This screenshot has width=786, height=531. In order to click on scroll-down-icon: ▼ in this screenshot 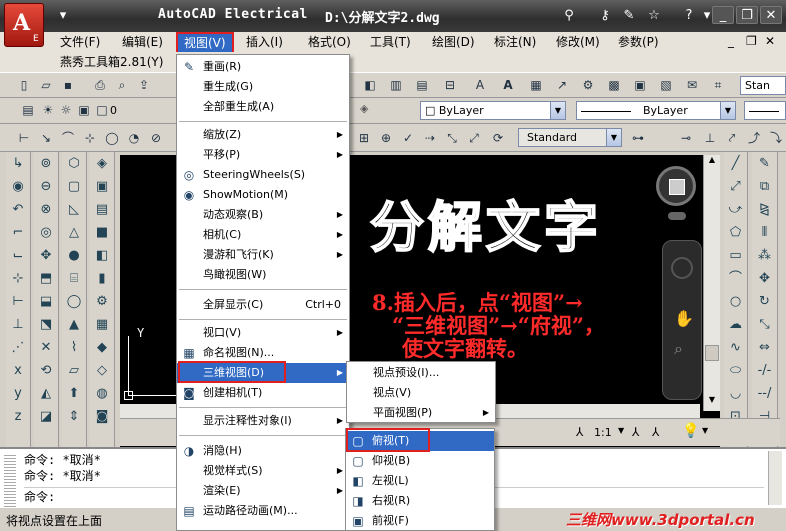, I will do `click(712, 402)`.